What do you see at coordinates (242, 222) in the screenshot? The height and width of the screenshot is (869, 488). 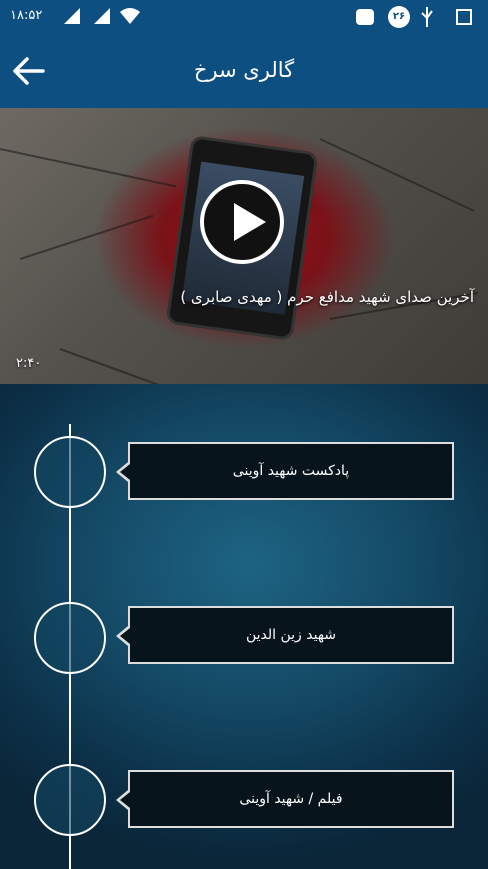 I see `play-button` at bounding box center [242, 222].